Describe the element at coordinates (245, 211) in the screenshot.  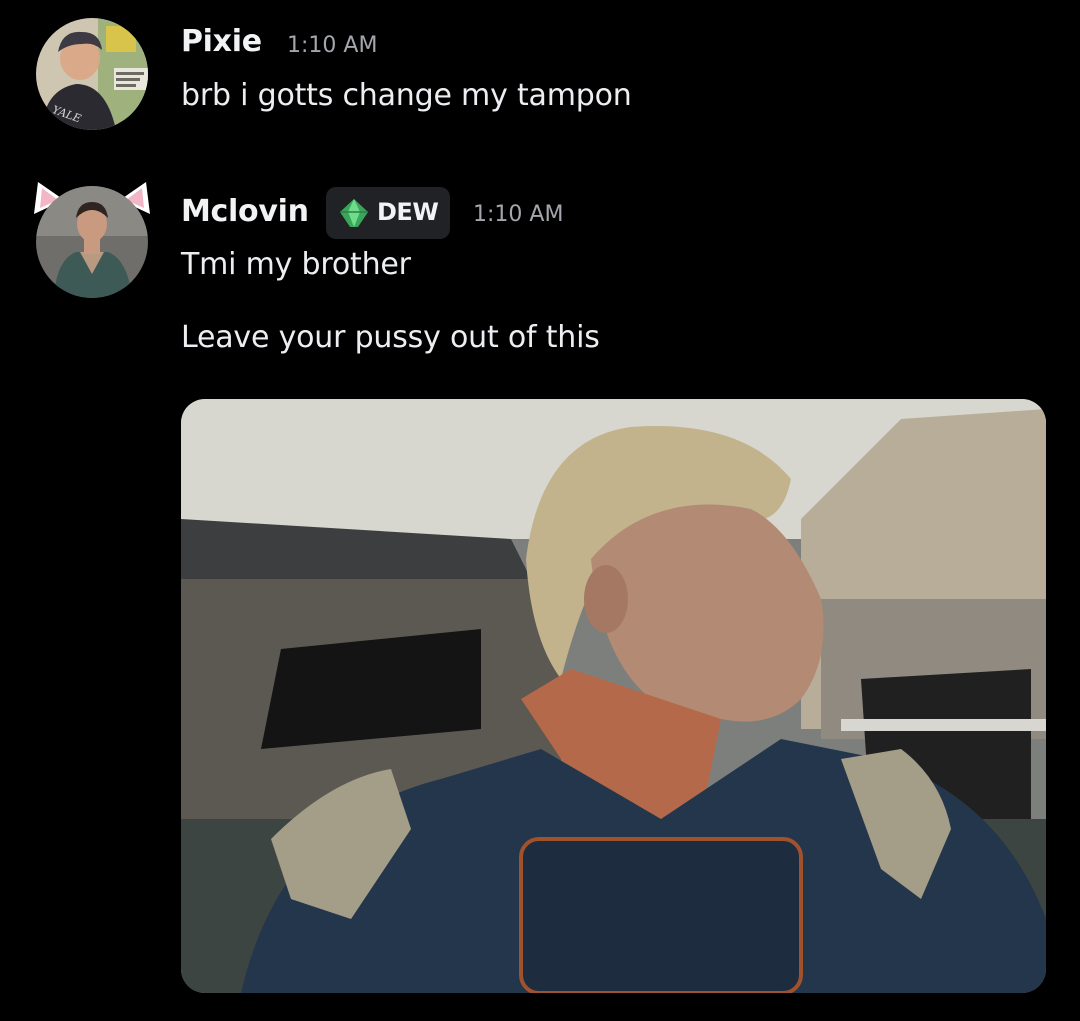
I see `username-mclovin: Mclovin` at that location.